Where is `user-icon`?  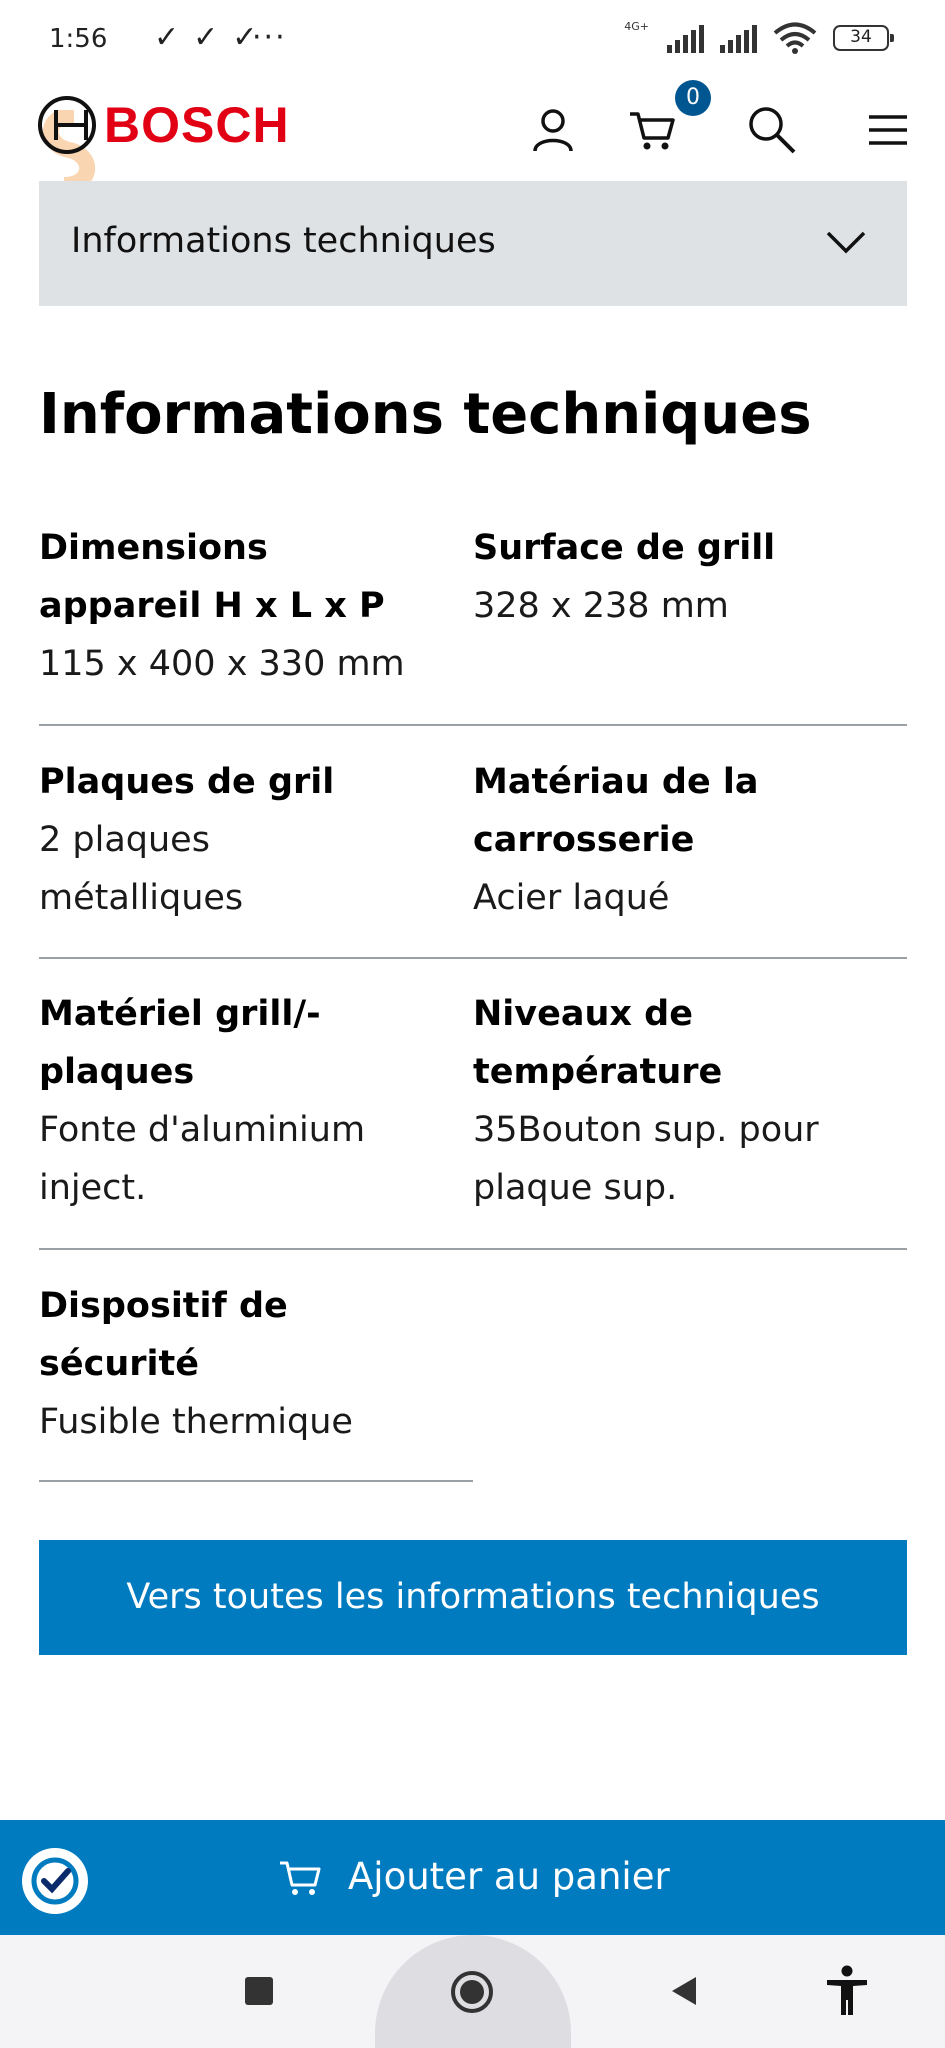 user-icon is located at coordinates (553, 130).